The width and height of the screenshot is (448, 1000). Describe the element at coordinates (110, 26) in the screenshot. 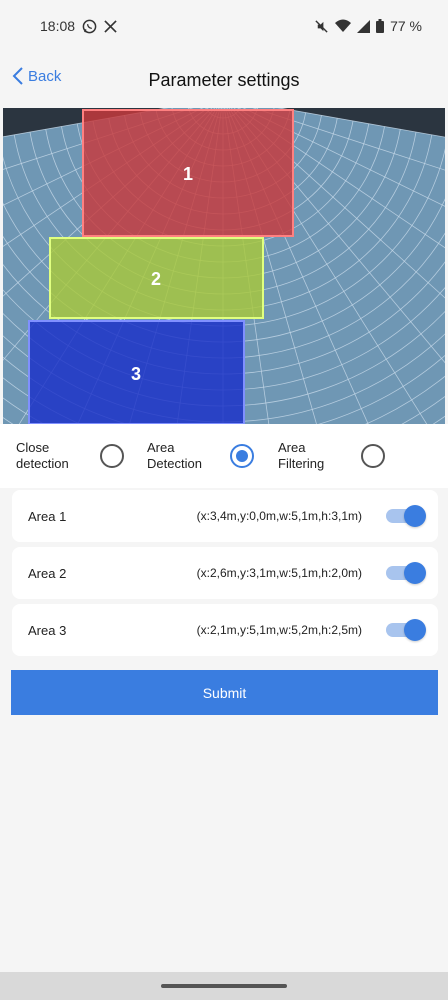

I see `x-icon` at that location.